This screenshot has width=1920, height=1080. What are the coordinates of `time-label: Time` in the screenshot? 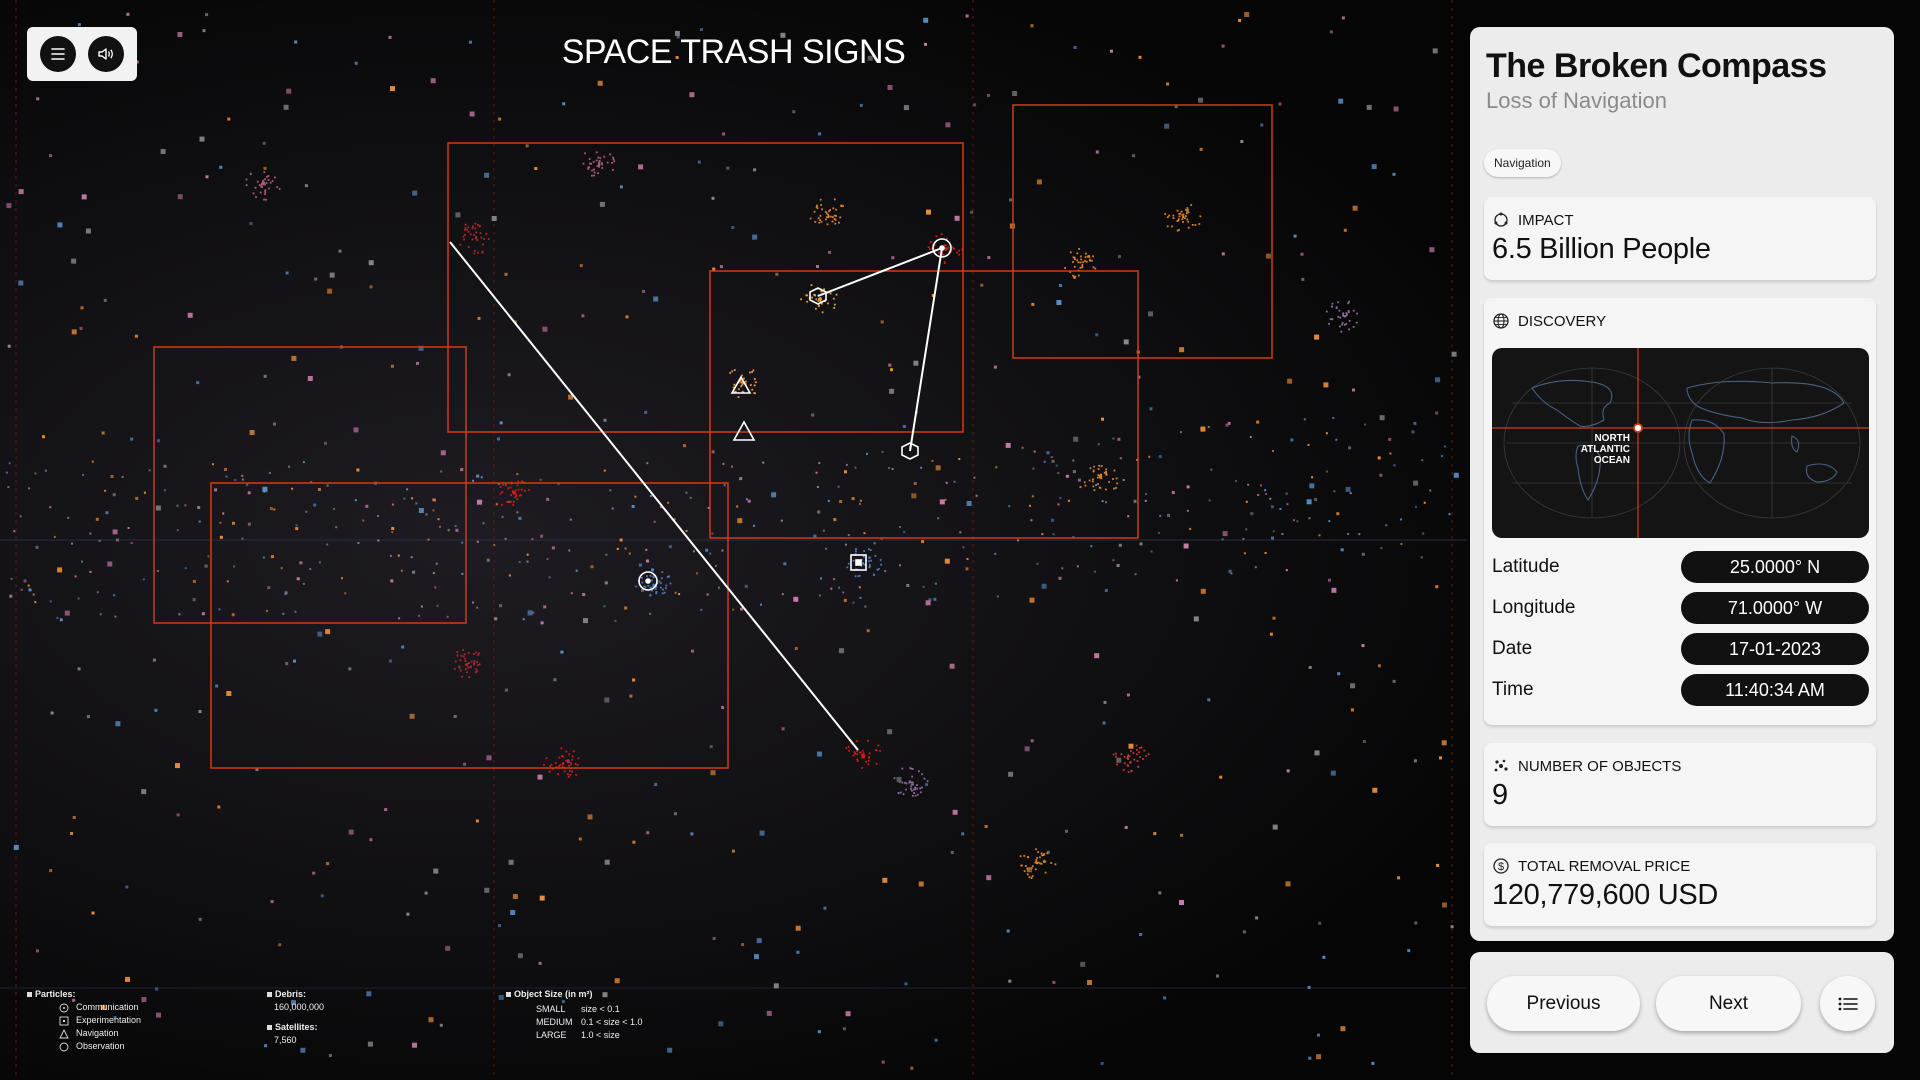 It's located at (1513, 689).